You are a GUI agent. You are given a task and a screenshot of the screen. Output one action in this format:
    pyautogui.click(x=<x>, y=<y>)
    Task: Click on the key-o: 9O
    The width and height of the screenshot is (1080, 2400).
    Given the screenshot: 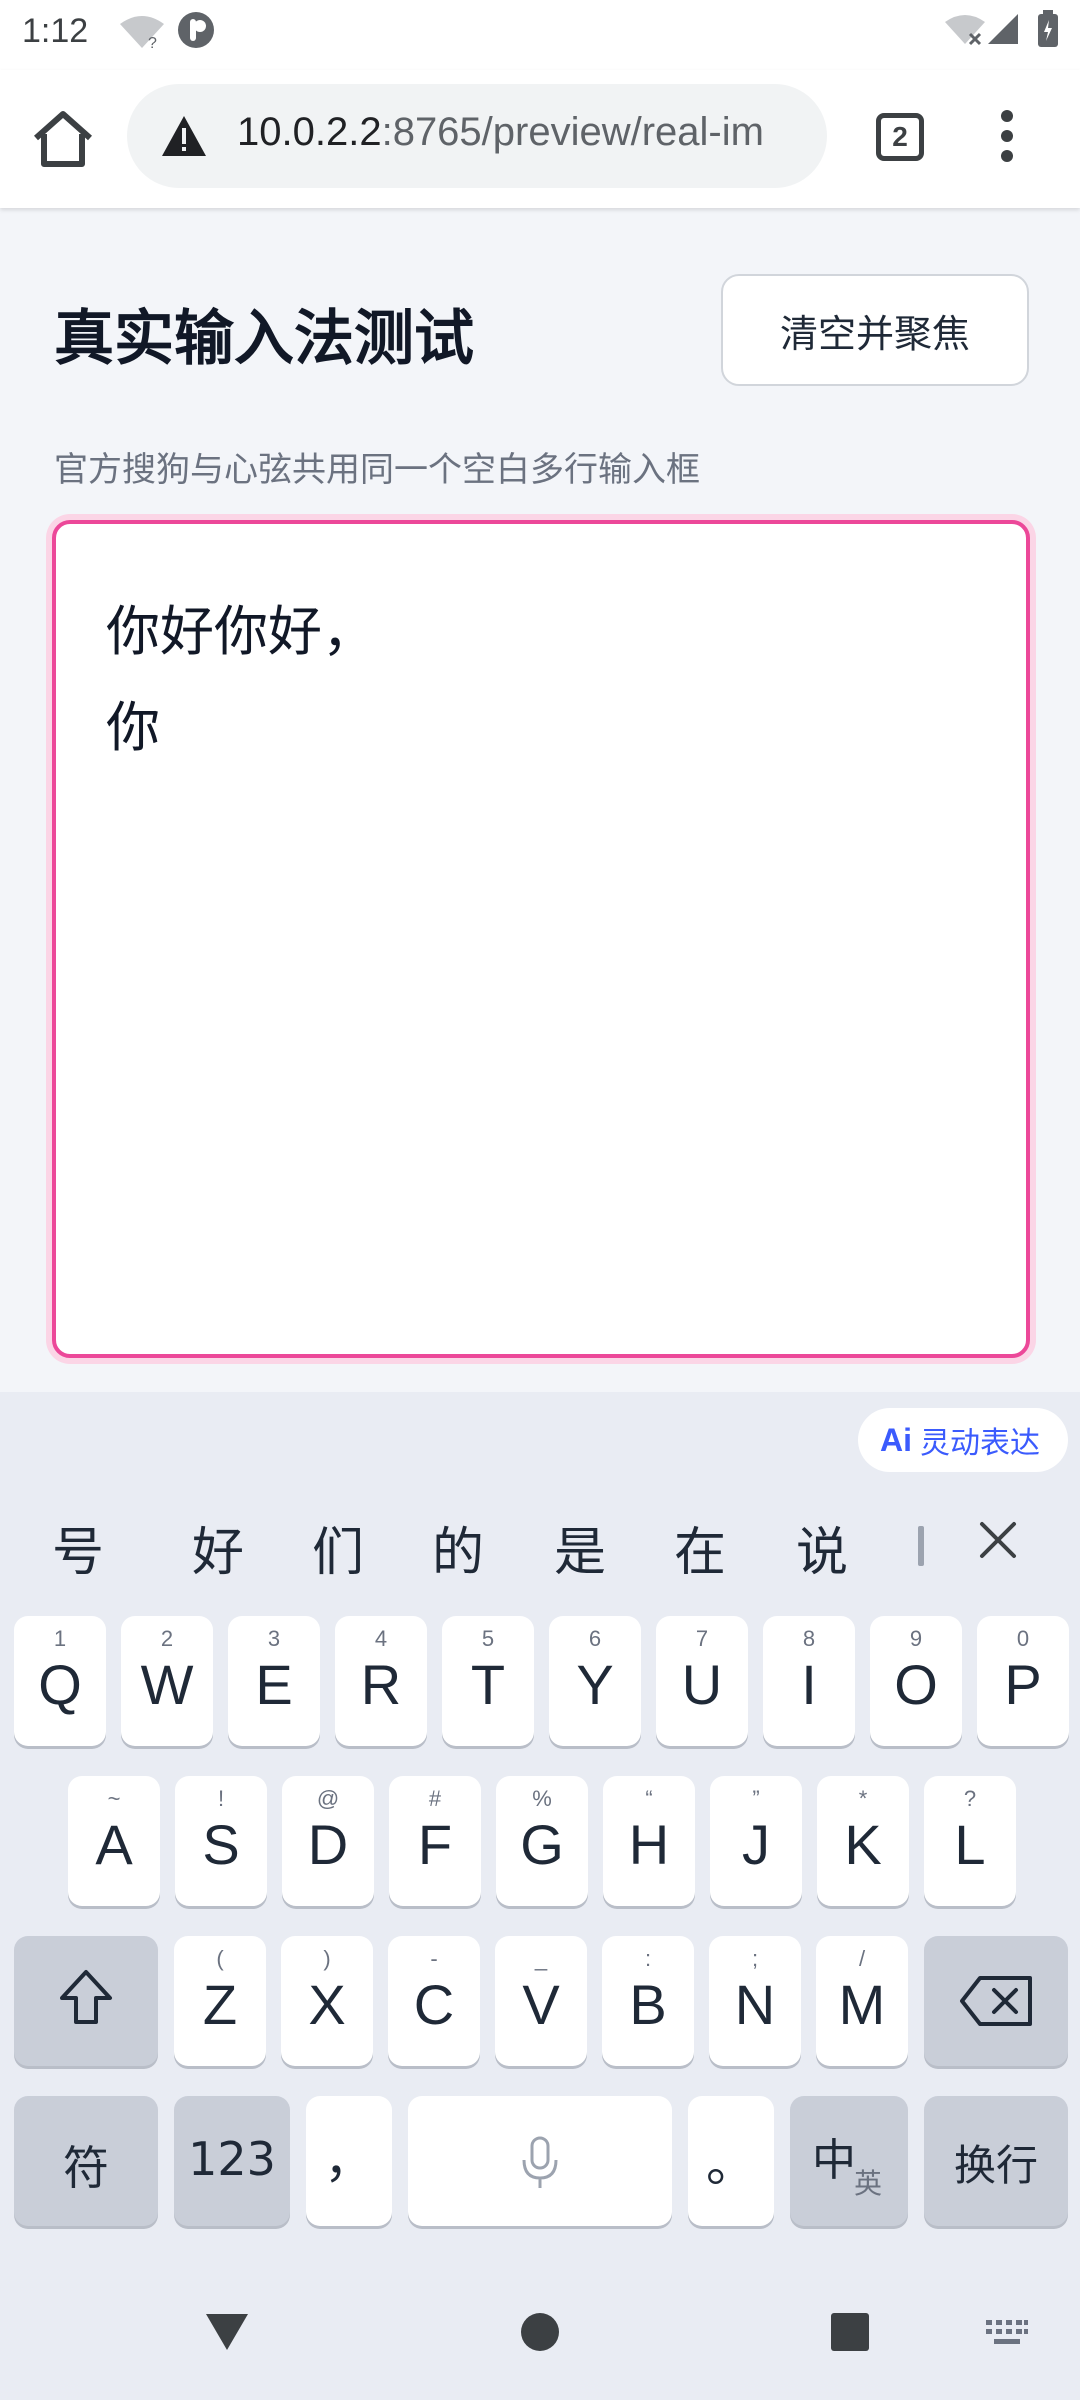 What is the action you would take?
    pyautogui.click(x=916, y=1681)
    